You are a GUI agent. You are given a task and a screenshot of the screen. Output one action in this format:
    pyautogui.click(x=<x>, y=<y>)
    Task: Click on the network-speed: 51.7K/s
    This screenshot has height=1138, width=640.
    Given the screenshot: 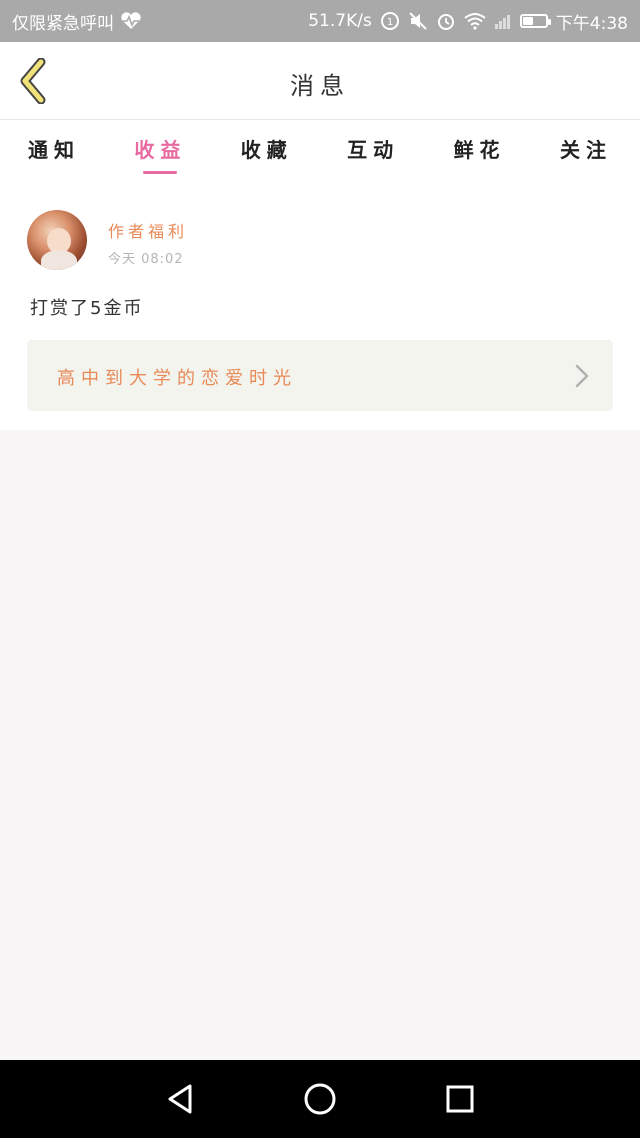 What is the action you would take?
    pyautogui.click(x=340, y=21)
    